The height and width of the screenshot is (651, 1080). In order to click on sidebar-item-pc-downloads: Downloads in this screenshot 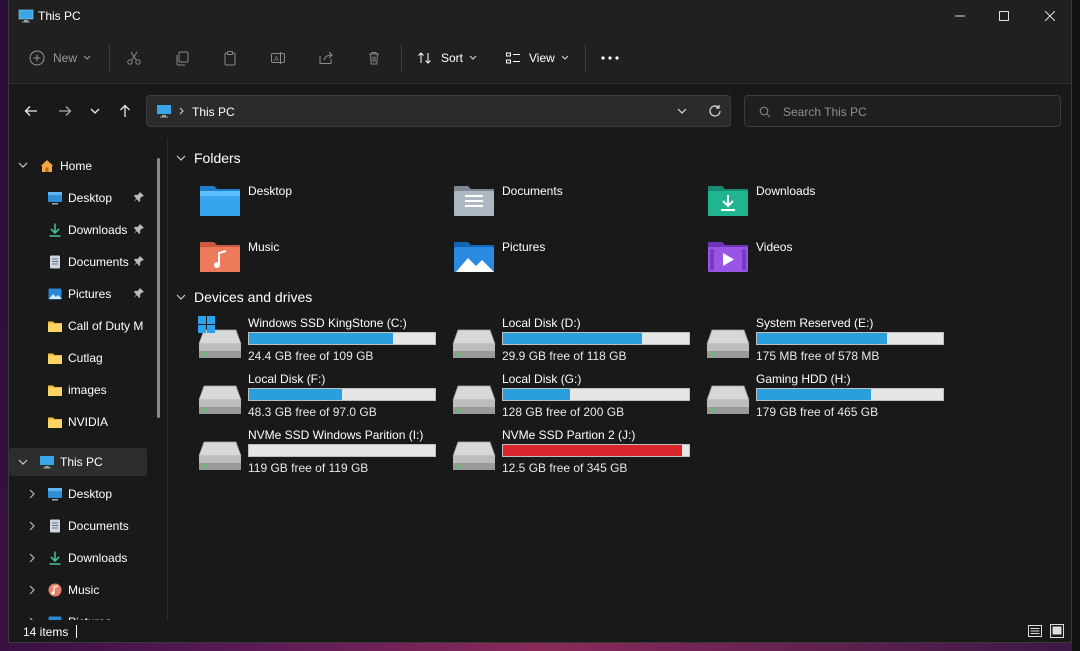, I will do `click(79, 558)`.